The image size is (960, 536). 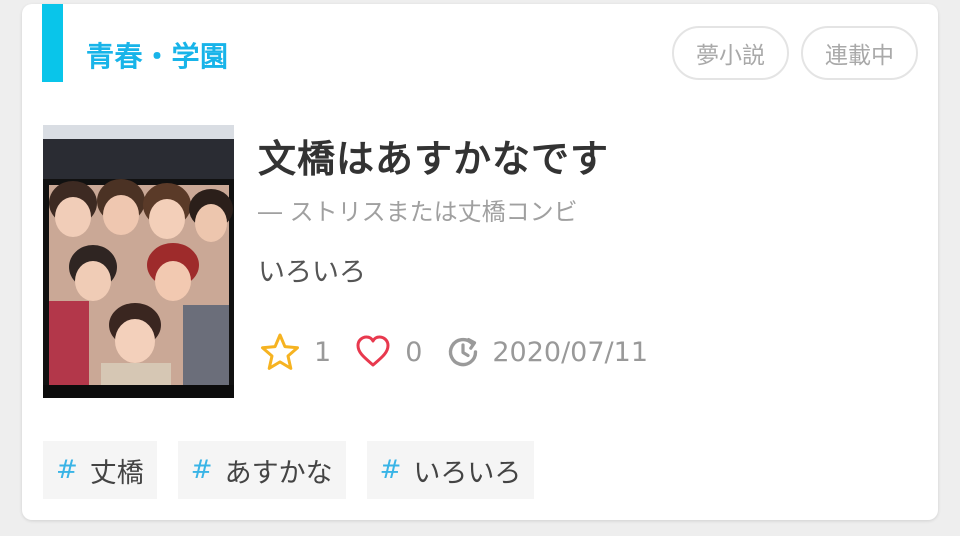 I want to click on tag-label: あすかな, so click(x=278, y=473).